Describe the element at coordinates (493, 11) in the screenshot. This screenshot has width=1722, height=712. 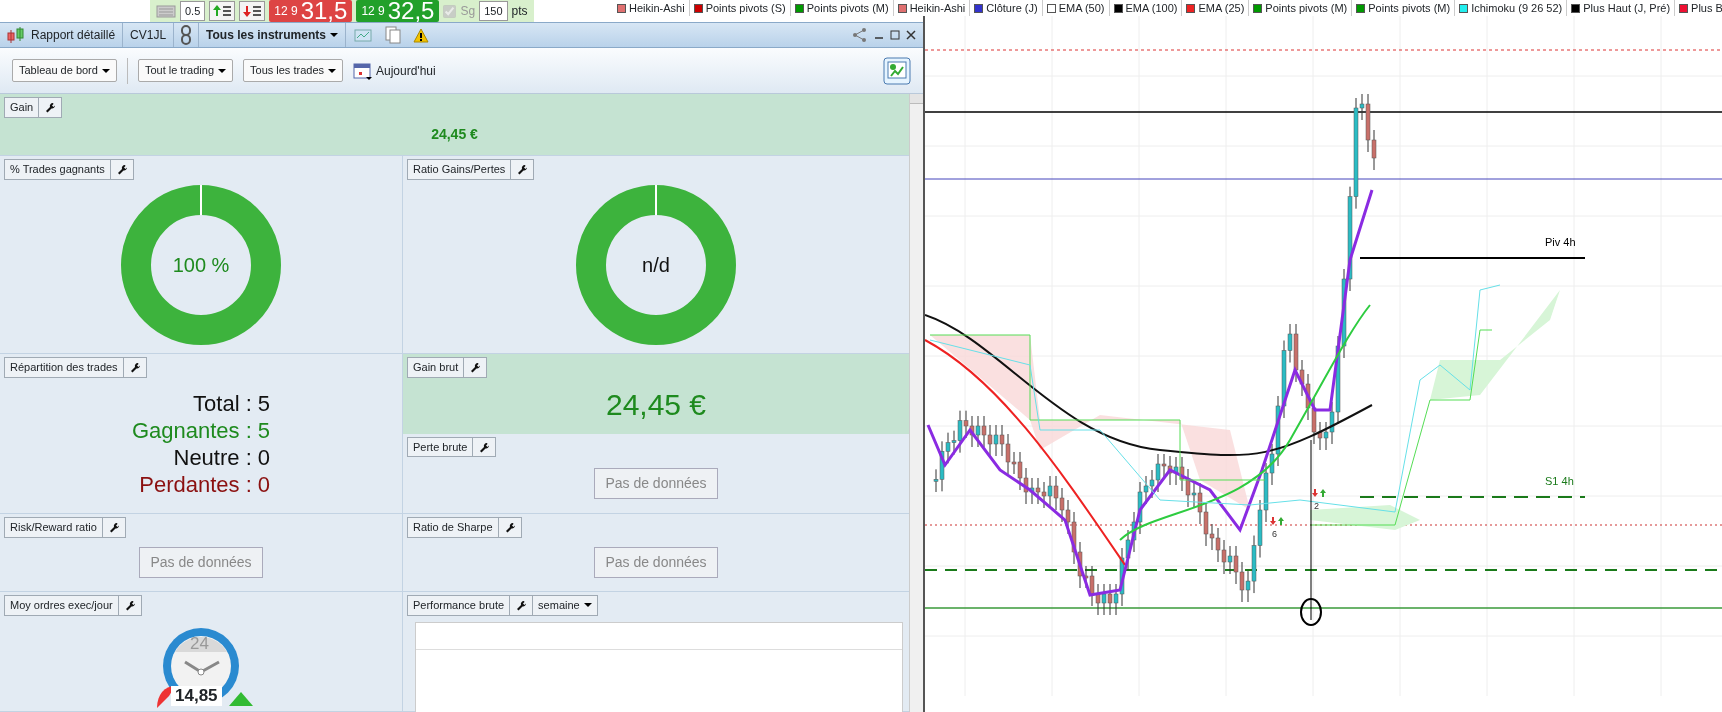
I see `points-field: 150` at that location.